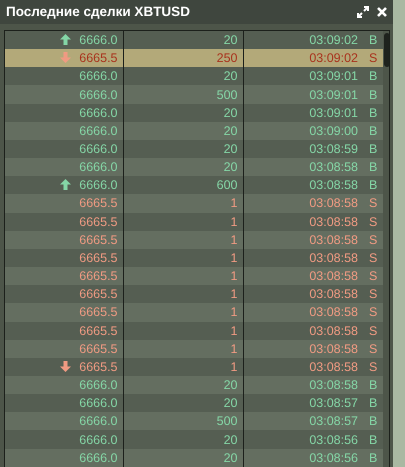  Describe the element at coordinates (183, 457) in the screenshot. I see `size-cell: 20` at that location.